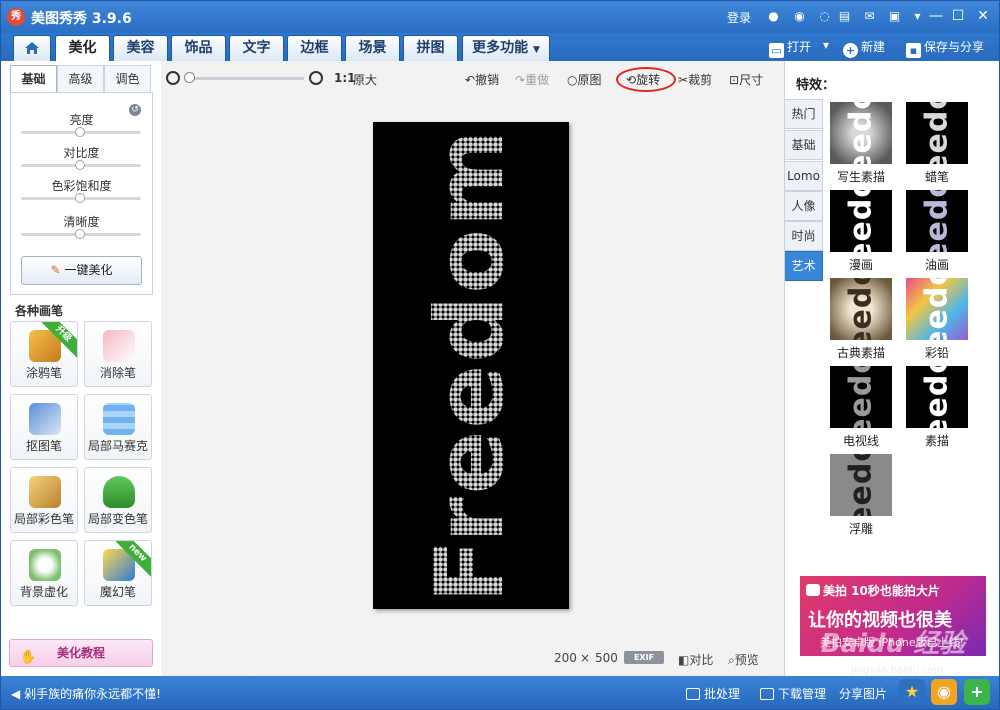 This screenshot has height=710, width=1000. Describe the element at coordinates (937, 319) in the screenshot. I see `effect-color-pencil: Freedom 彩铅` at that location.